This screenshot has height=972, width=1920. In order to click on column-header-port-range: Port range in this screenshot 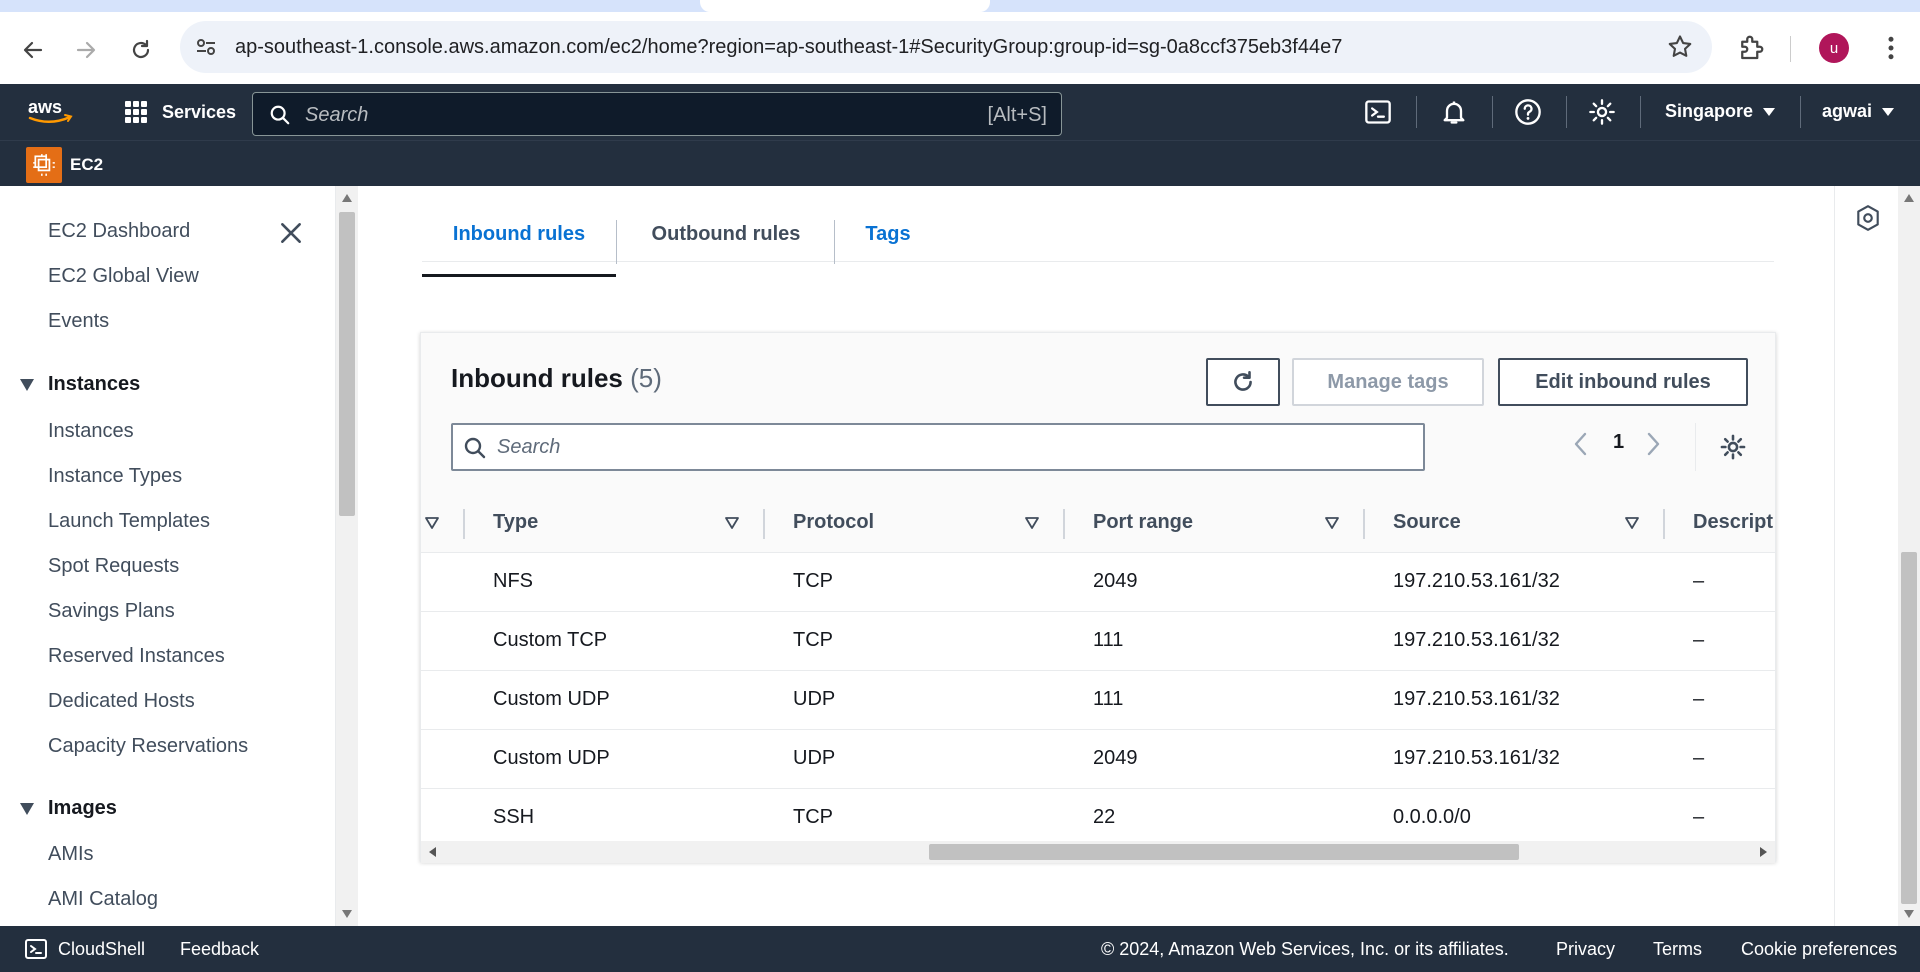, I will do `click(1143, 522)`.